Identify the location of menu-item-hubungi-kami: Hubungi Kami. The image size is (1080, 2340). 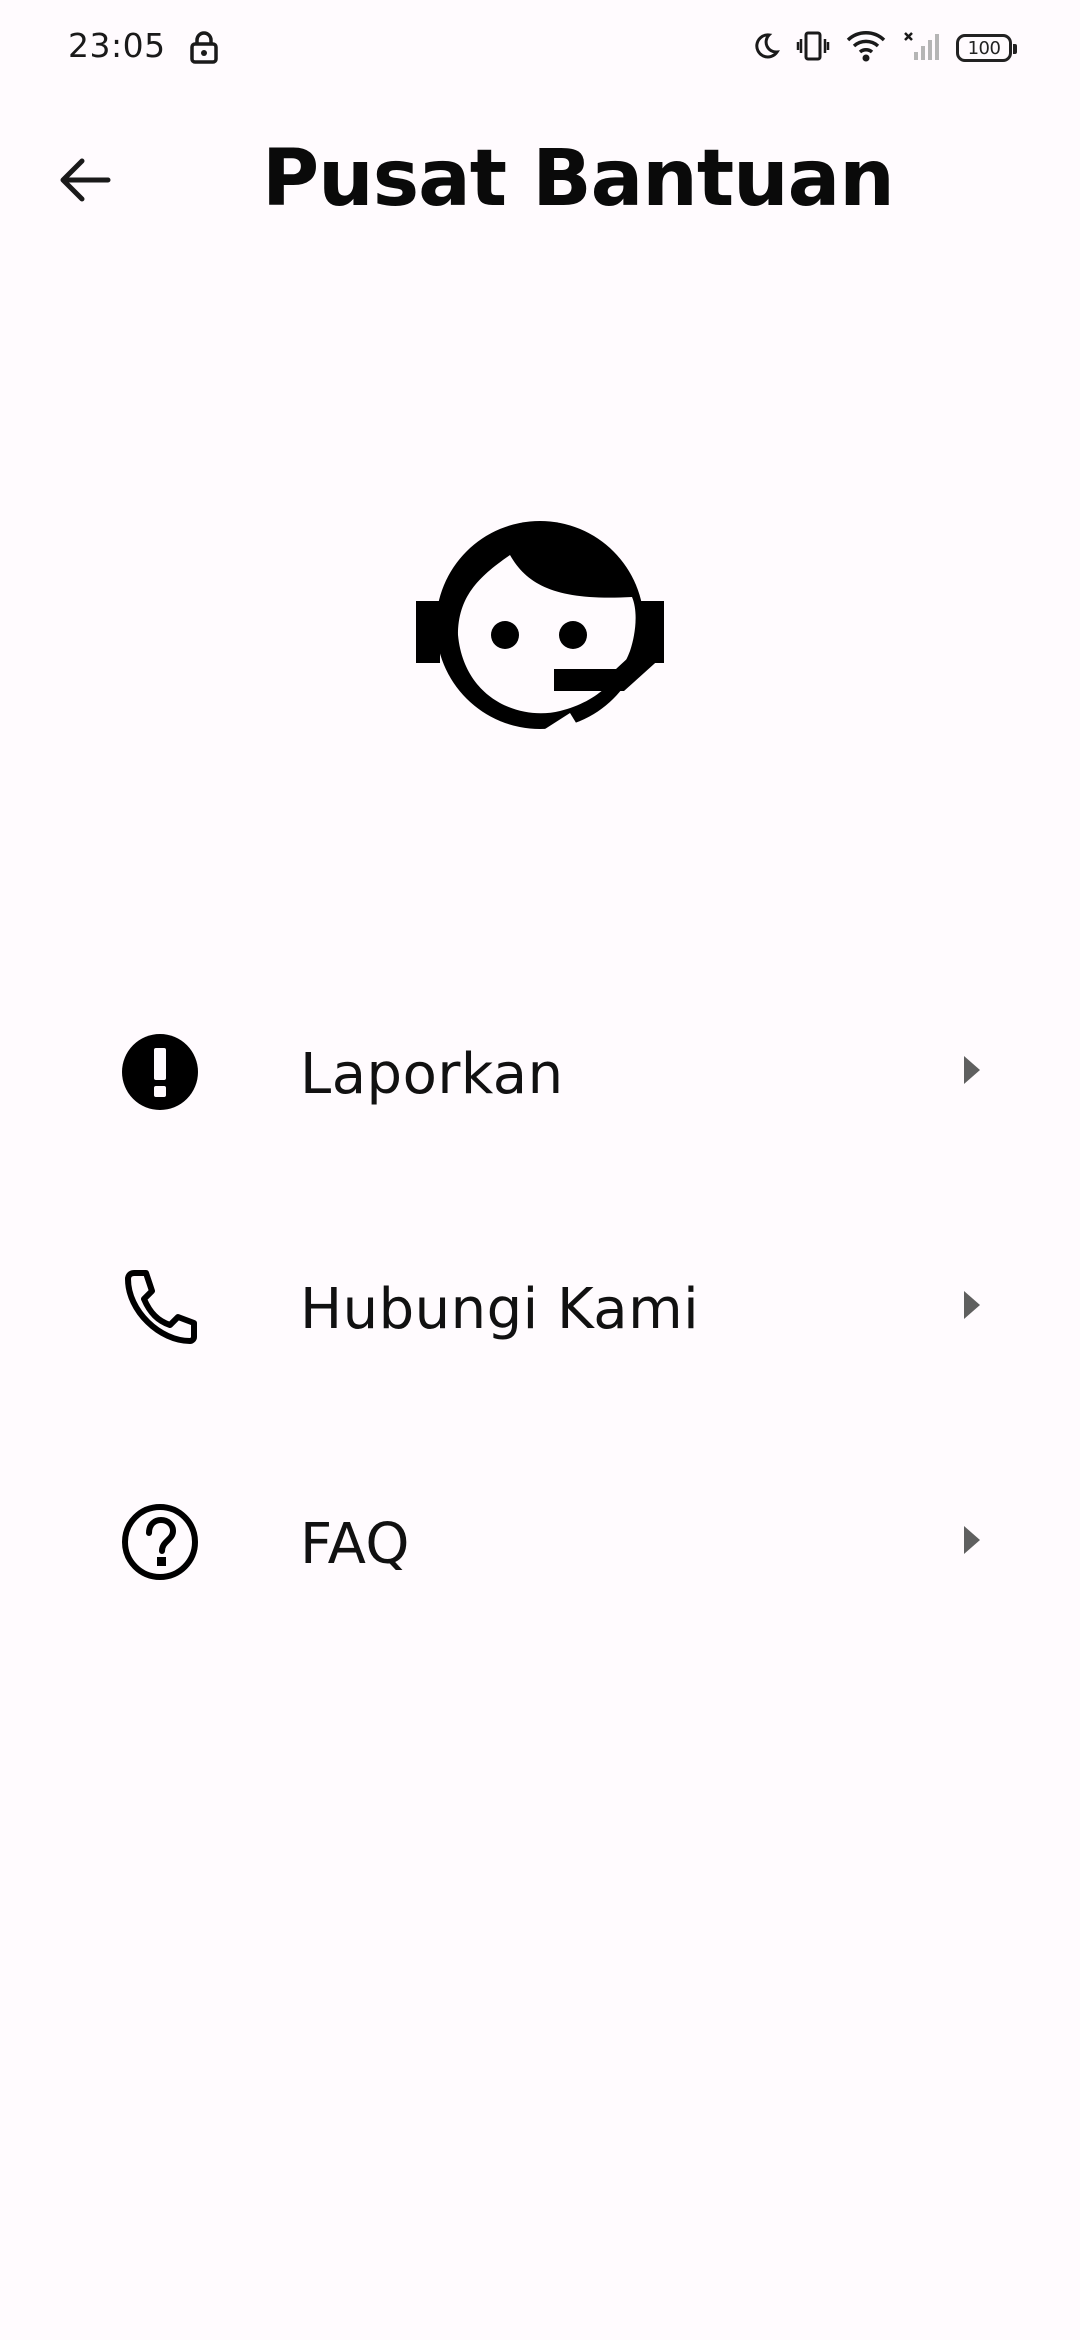
(540, 1305).